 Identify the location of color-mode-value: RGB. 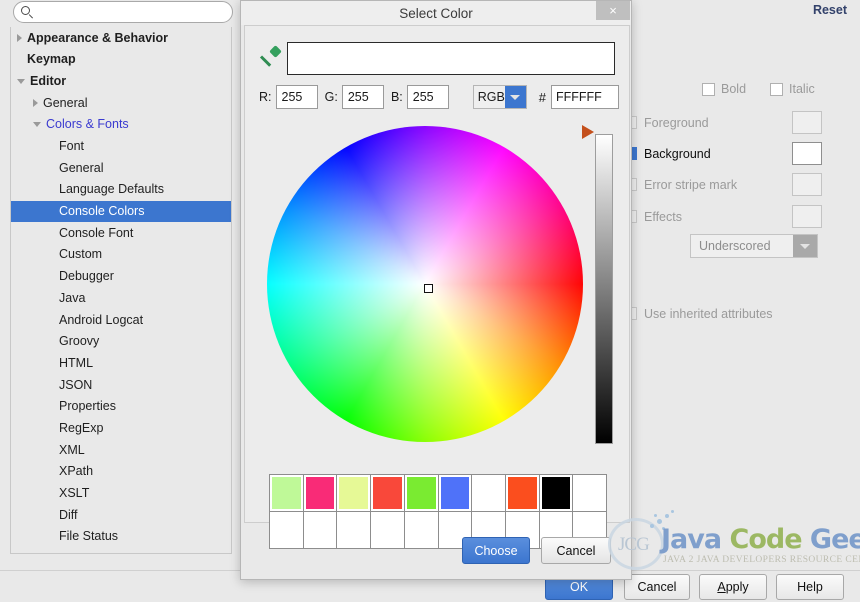
(491, 97).